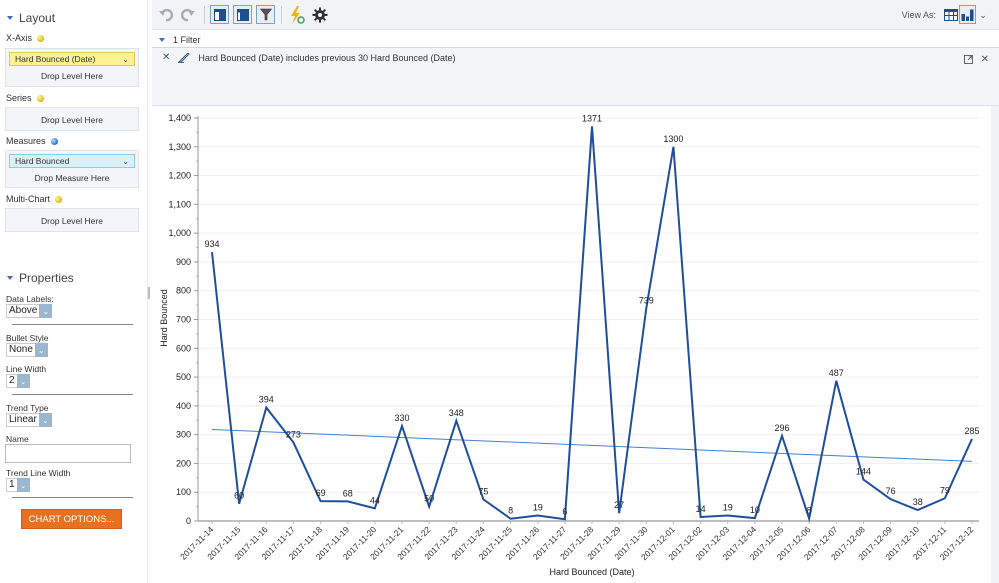  Describe the element at coordinates (164, 318) in the screenshot. I see `y-axis-title: Hard Bounced` at that location.